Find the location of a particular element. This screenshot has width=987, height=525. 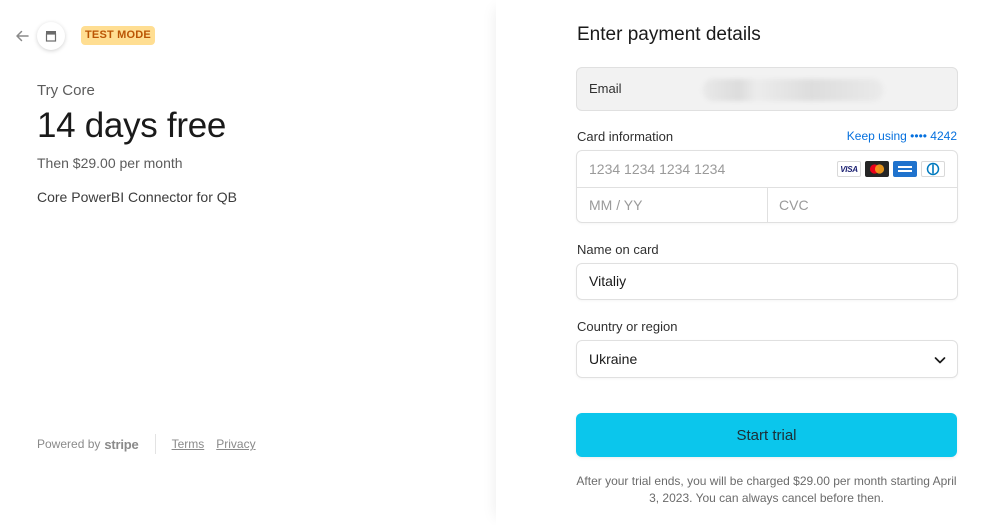

keep-using-saved-card-link: Keep using •••• 4242 is located at coordinates (902, 136).